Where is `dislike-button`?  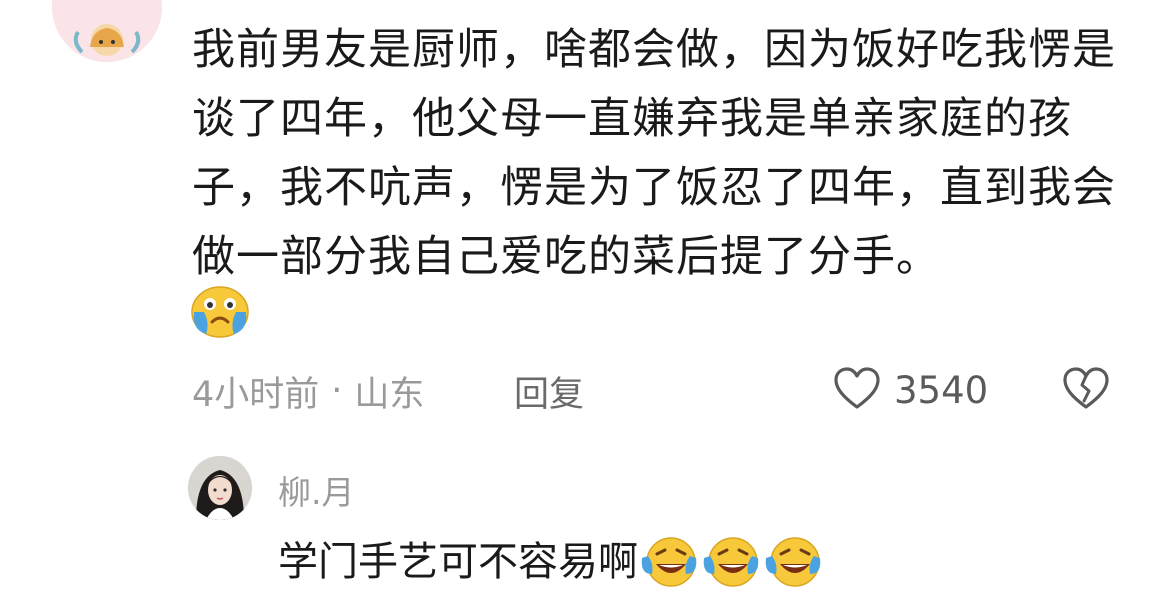
dislike-button is located at coordinates (1086, 390).